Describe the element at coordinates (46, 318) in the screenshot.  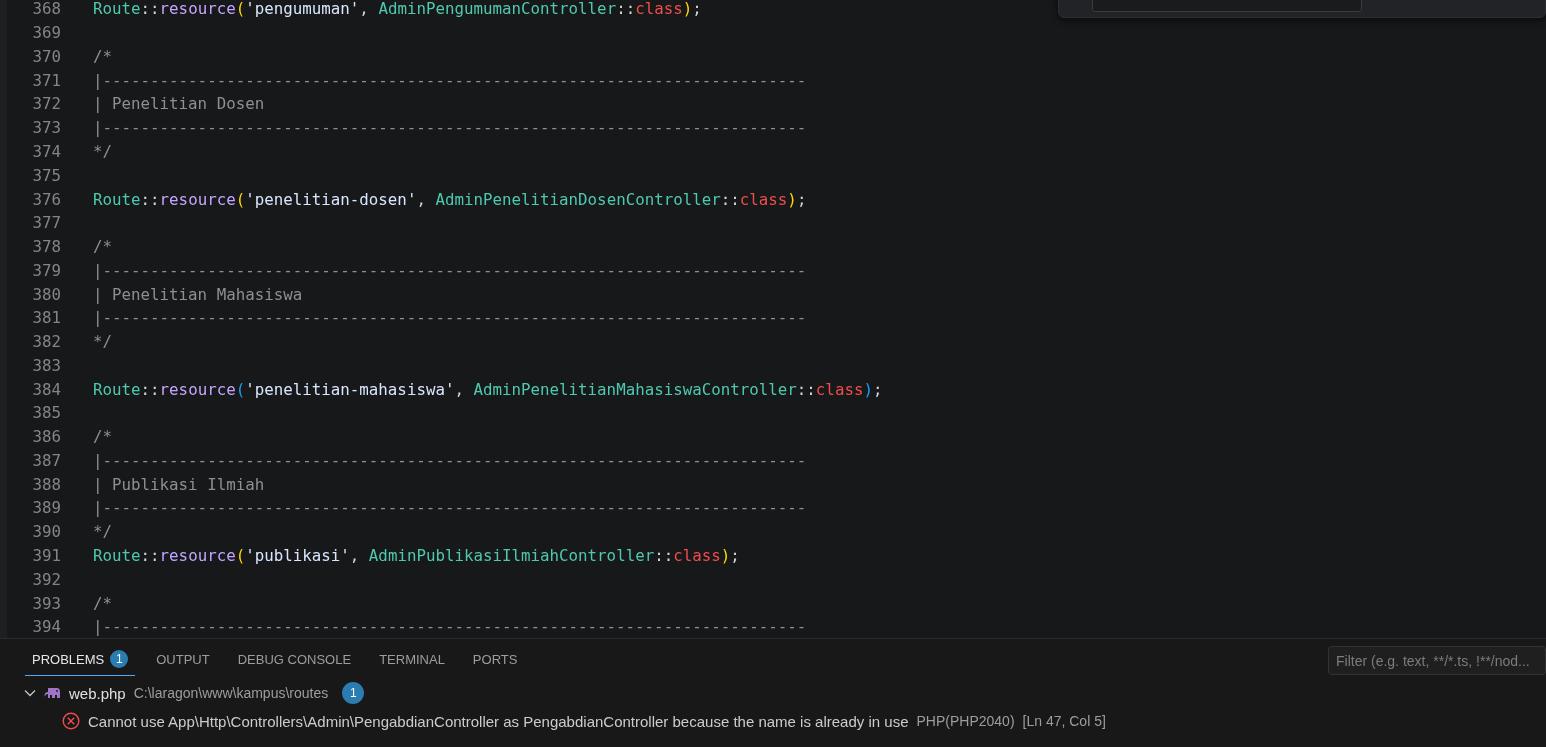
I see `line-number: 381` at that location.